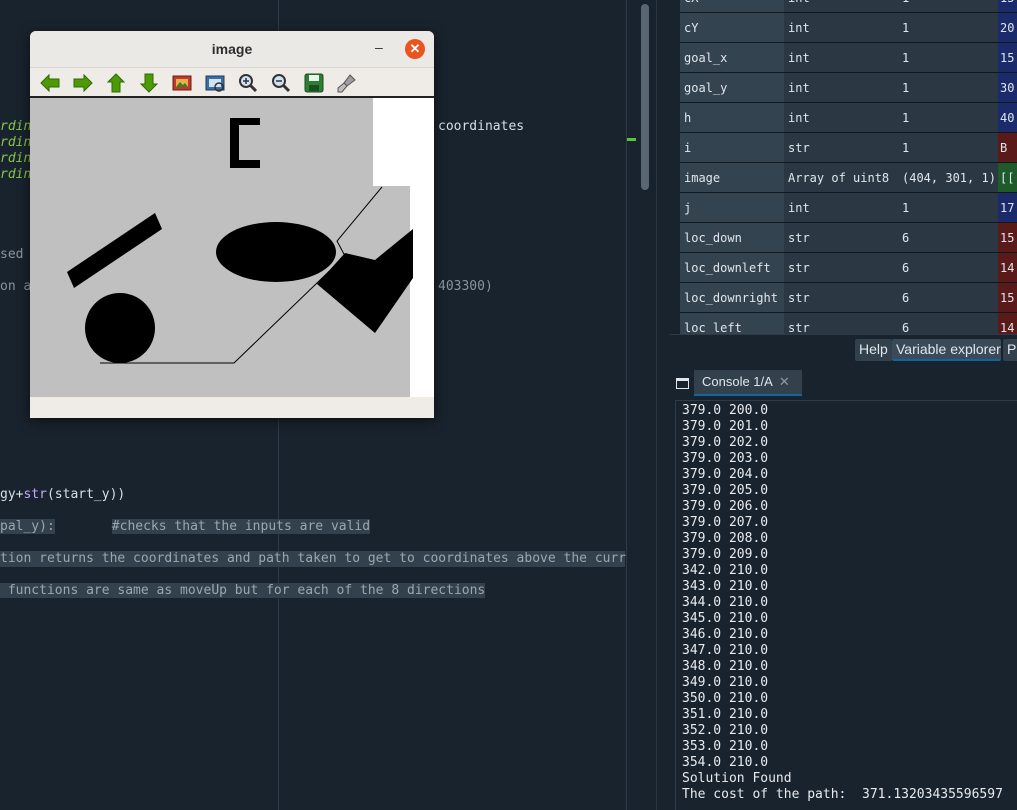  Describe the element at coordinates (232, 407) in the screenshot. I see `status-bar` at that location.